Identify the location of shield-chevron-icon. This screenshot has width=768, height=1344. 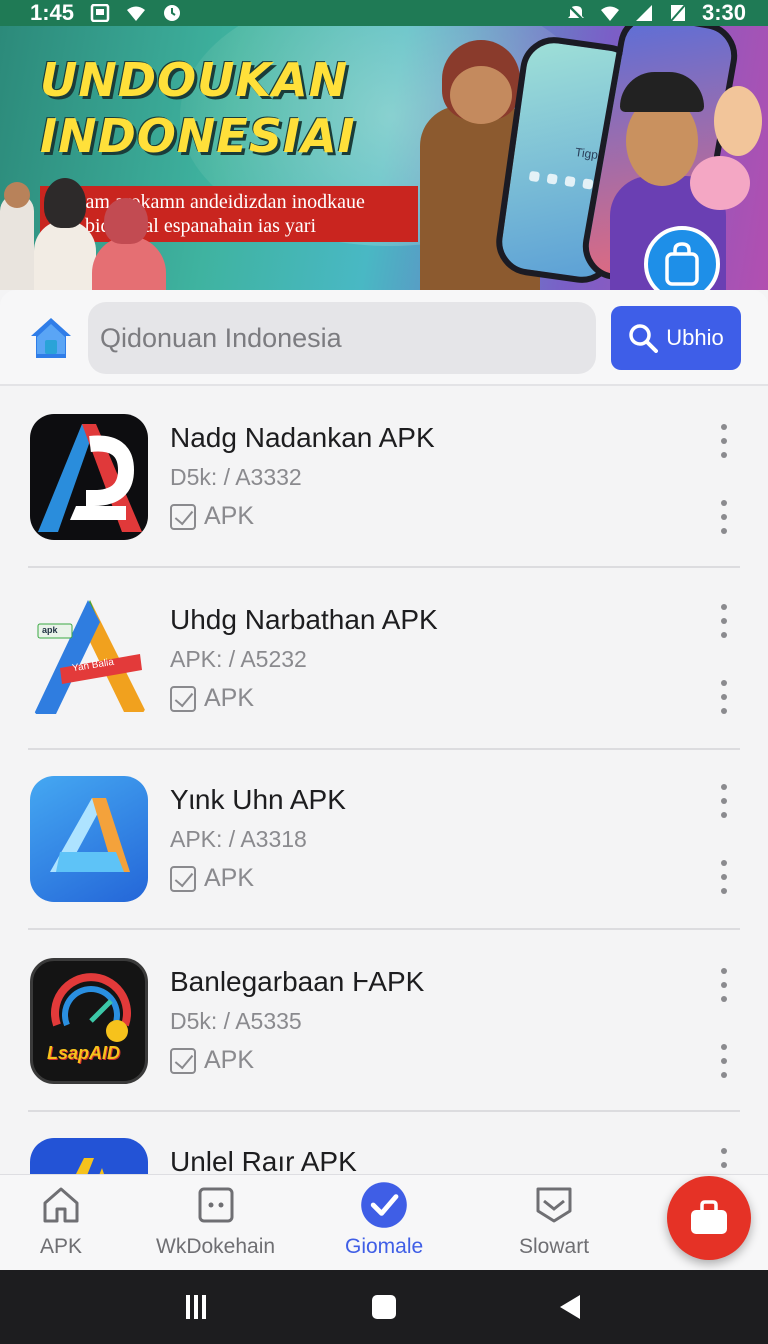
(554, 1205).